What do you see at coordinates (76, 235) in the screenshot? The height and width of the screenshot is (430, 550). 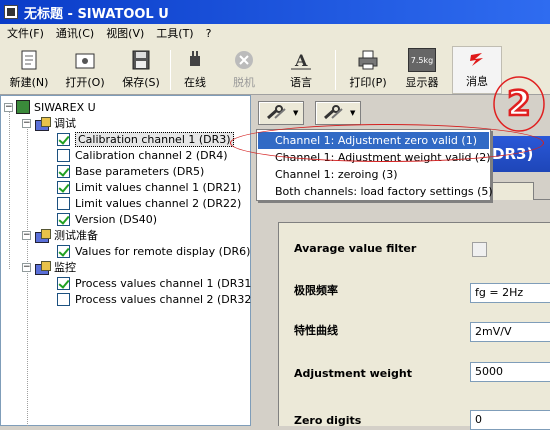 I see `tree-group-label: 测试准备` at bounding box center [76, 235].